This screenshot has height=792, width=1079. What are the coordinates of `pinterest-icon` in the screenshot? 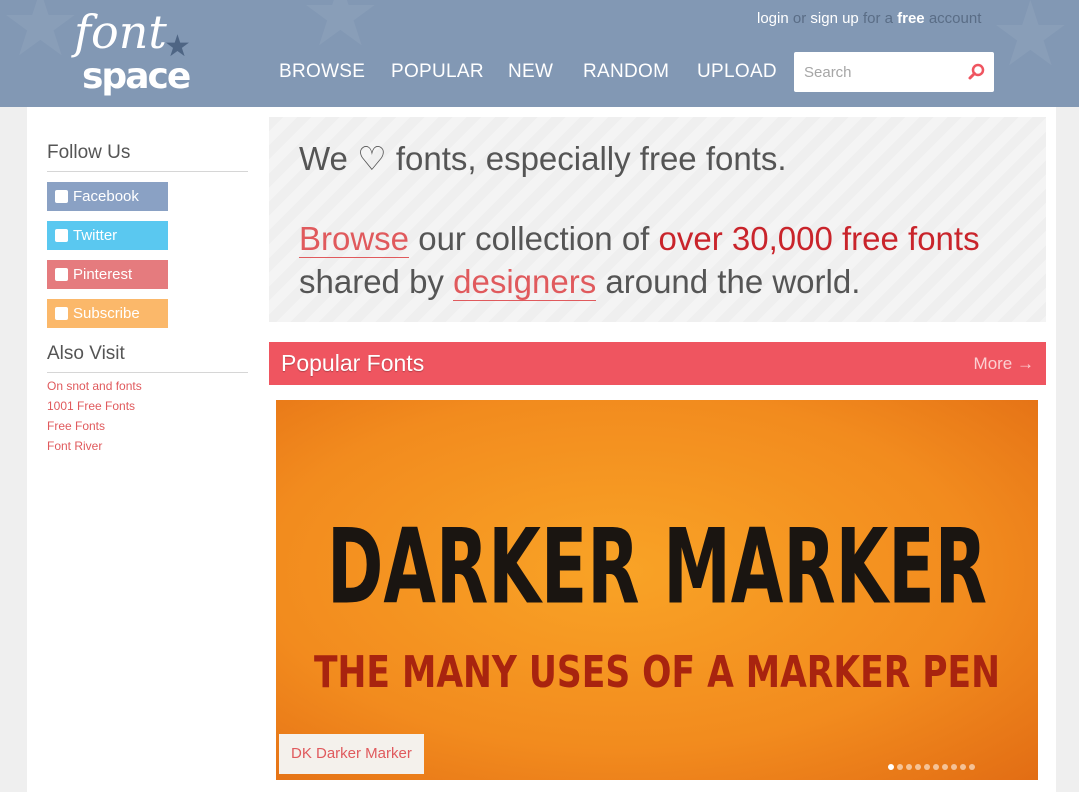 It's located at (61, 274).